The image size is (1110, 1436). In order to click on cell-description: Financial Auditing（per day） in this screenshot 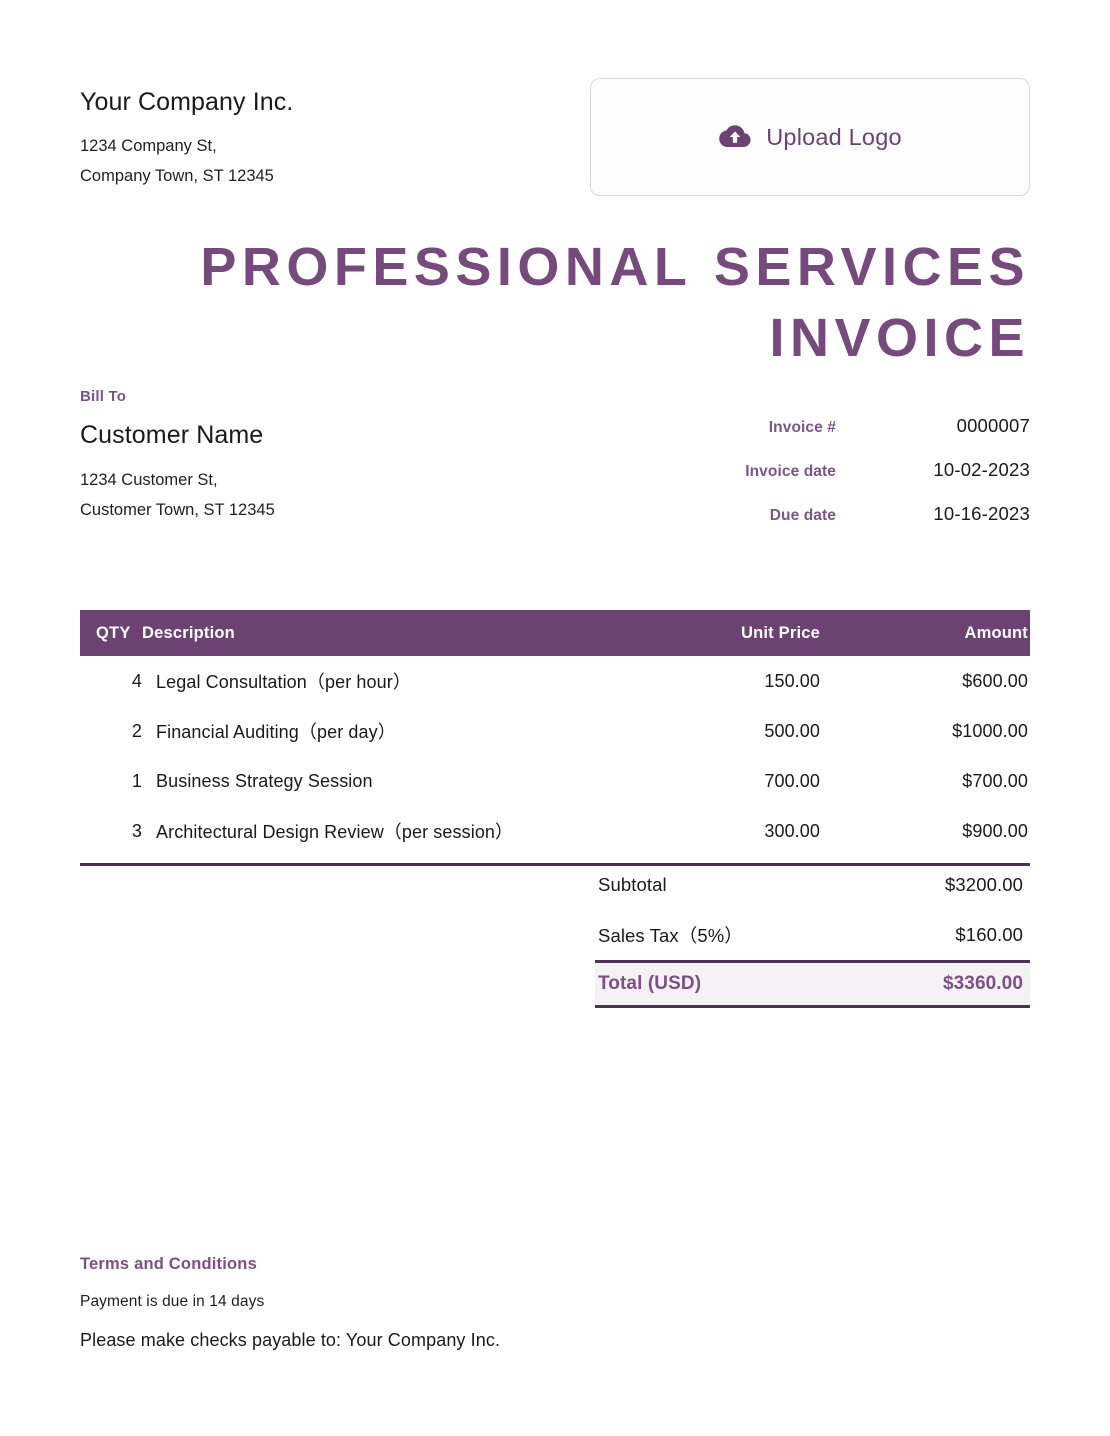, I will do `click(276, 732)`.